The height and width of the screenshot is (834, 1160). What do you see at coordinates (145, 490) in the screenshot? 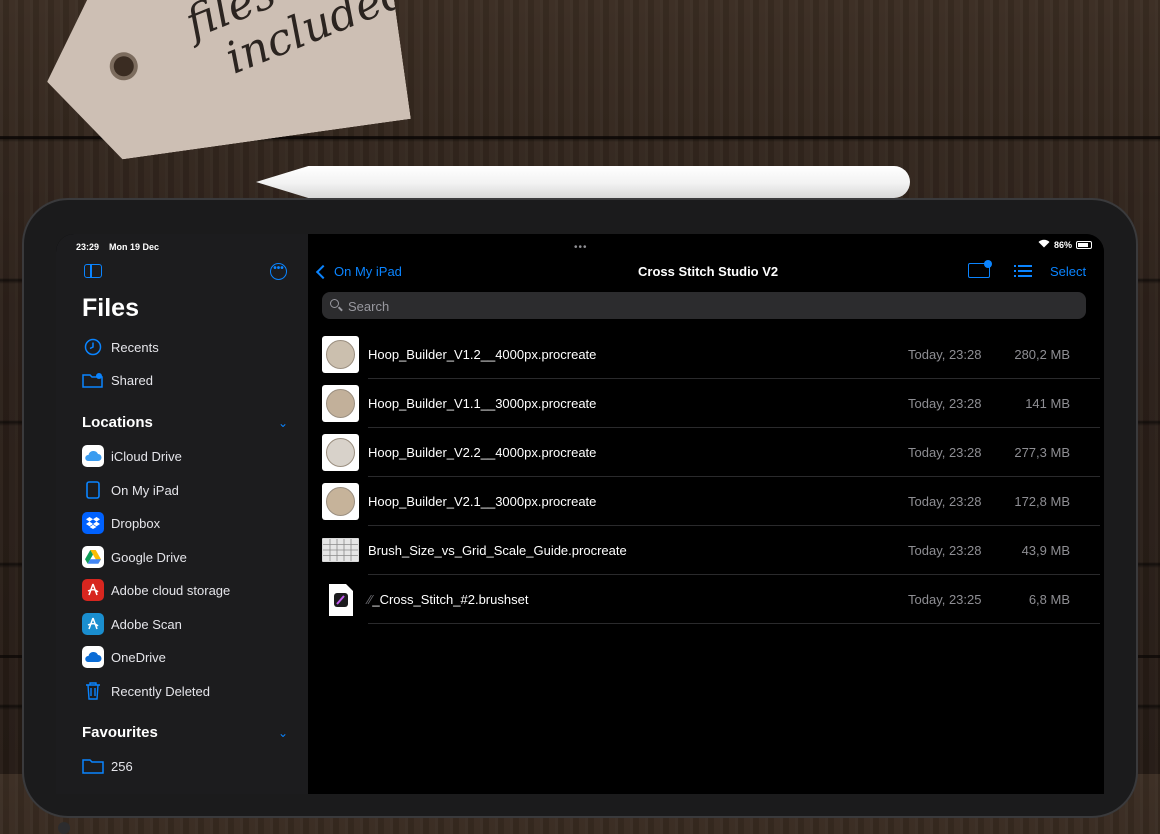
I see `sidebar-item-label: On My iPad` at bounding box center [145, 490].